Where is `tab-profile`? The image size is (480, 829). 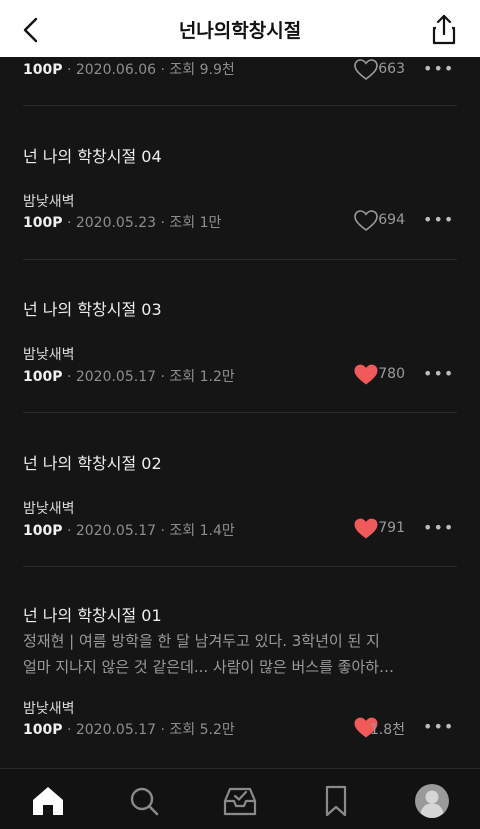 tab-profile is located at coordinates (432, 801).